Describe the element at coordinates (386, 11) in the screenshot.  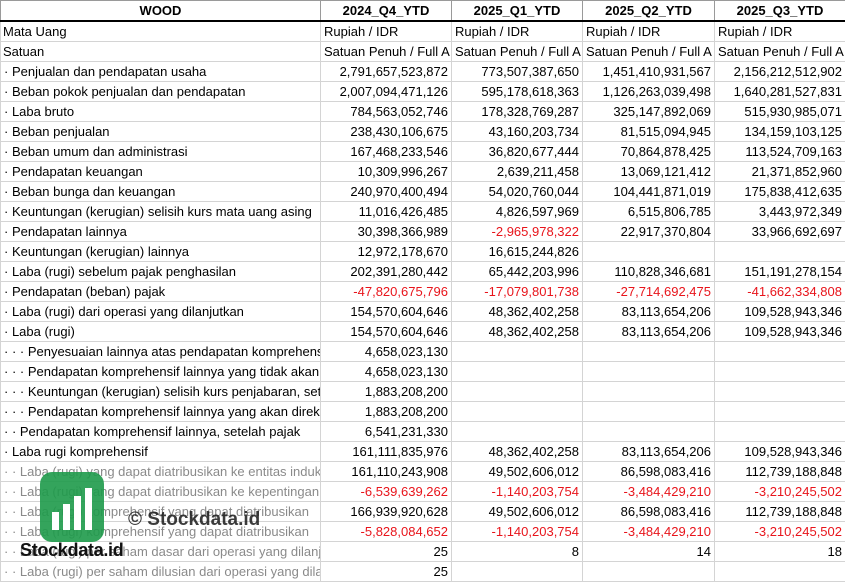
I see `header-2024-q4: 2024_Q4_YTD` at that location.